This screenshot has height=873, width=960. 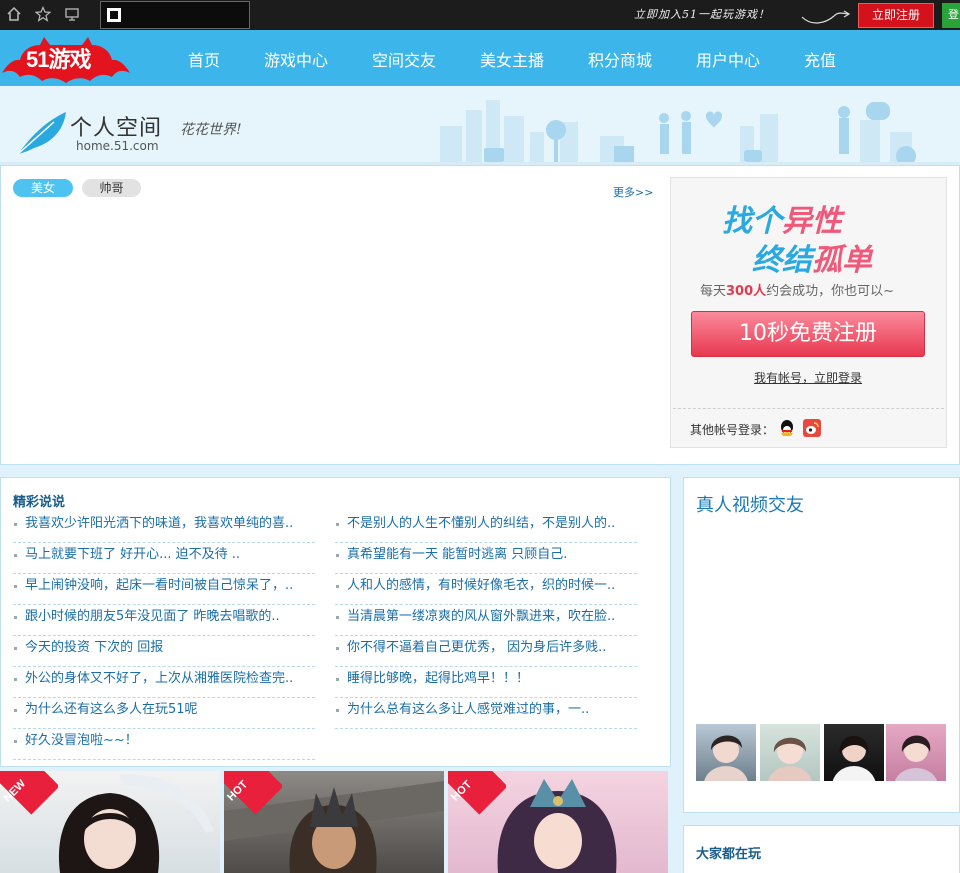 What do you see at coordinates (729, 854) in the screenshot?
I see `play-title: 大家都在玩` at bounding box center [729, 854].